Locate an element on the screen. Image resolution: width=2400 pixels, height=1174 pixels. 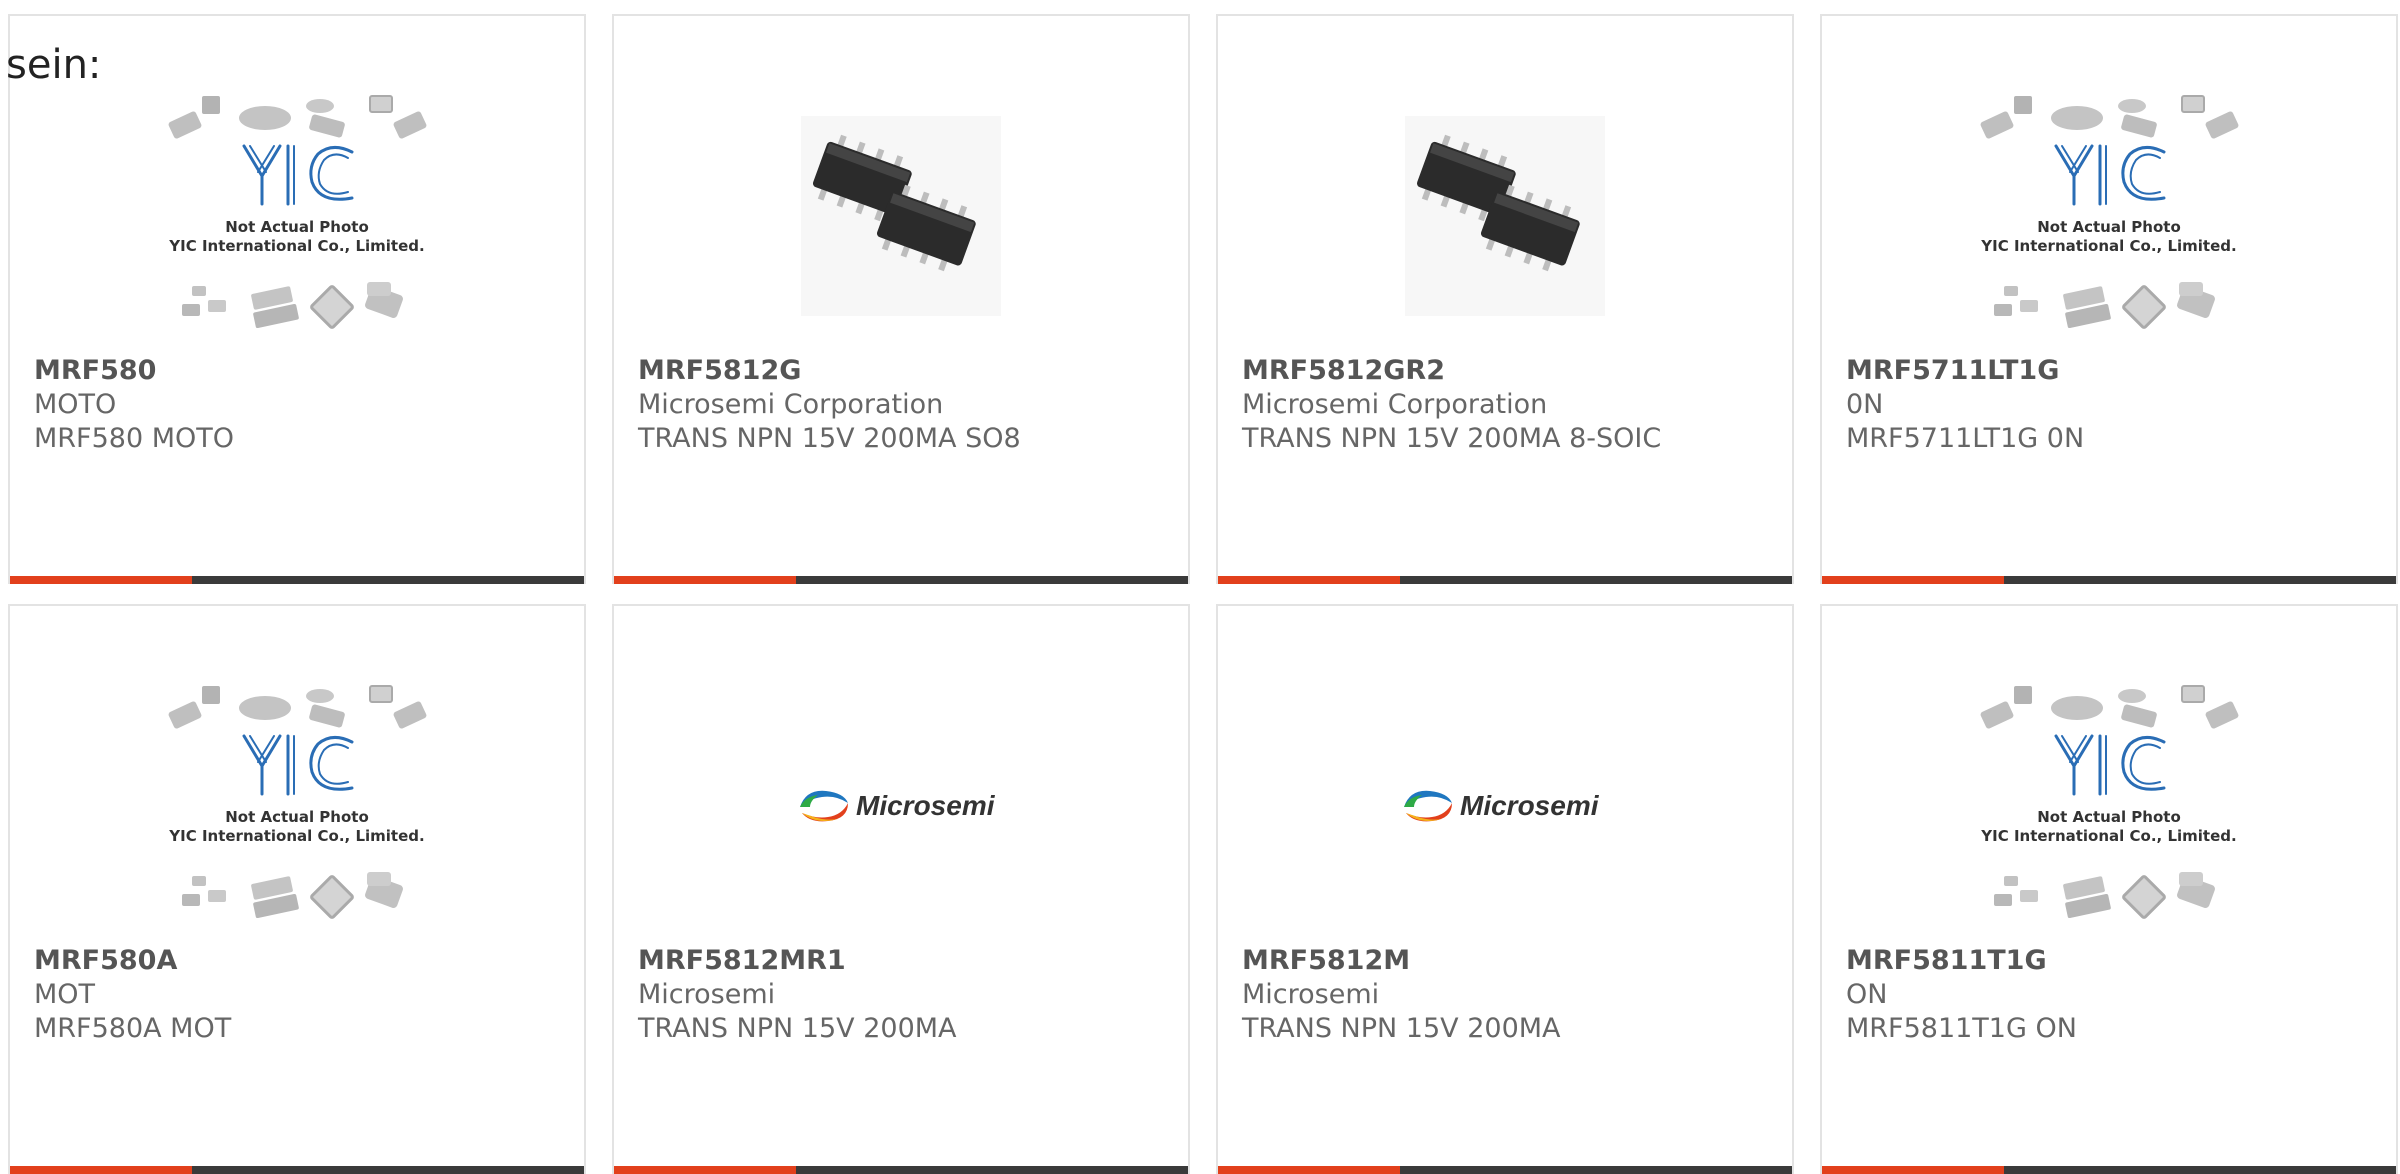
description: MRF5811T1G ON is located at coordinates (1961, 1028).